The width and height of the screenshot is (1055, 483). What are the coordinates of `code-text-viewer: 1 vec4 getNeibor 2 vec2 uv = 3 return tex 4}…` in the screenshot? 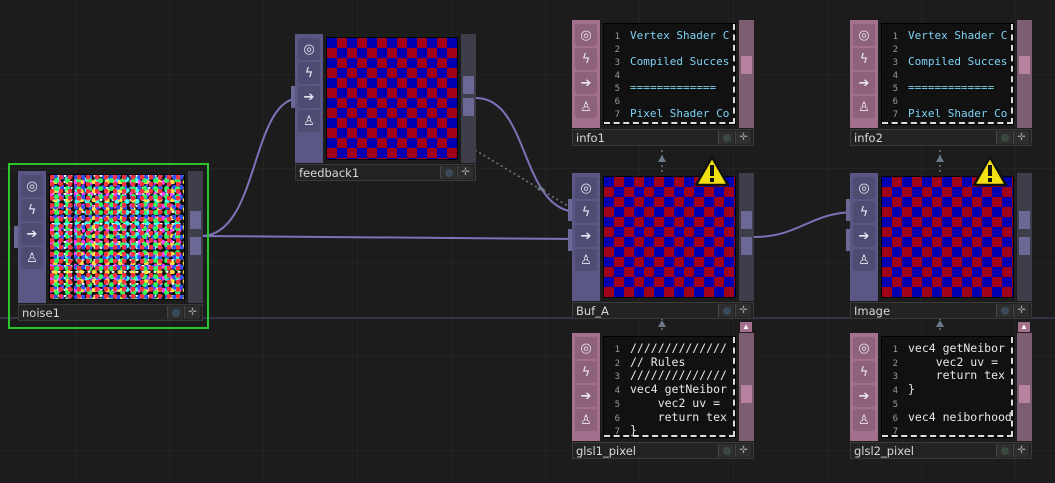 It's located at (947, 387).